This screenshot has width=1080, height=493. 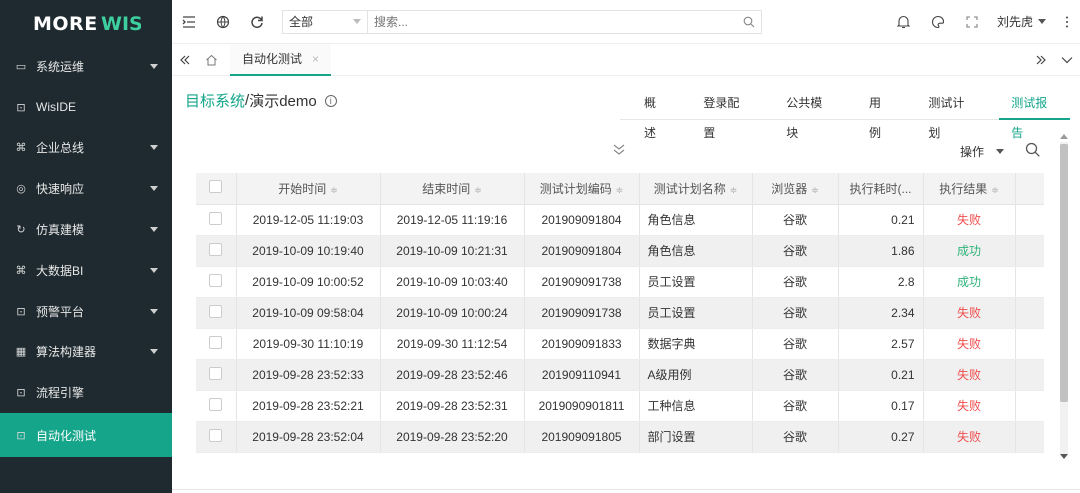 What do you see at coordinates (963, 188) in the screenshot?
I see `column-label: 执行结果` at bounding box center [963, 188].